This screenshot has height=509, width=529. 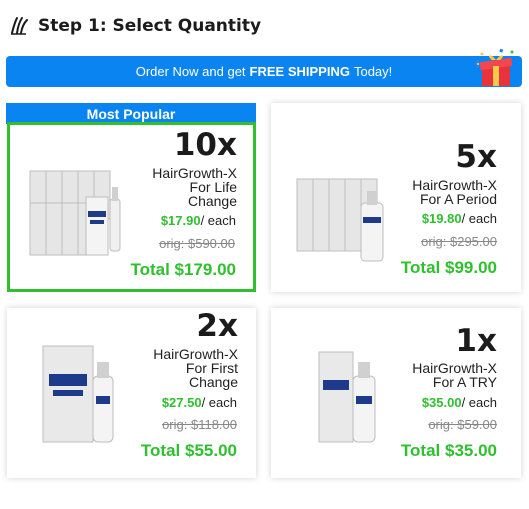 I want to click on product-bottles-2x-image, so click(x=78, y=394).